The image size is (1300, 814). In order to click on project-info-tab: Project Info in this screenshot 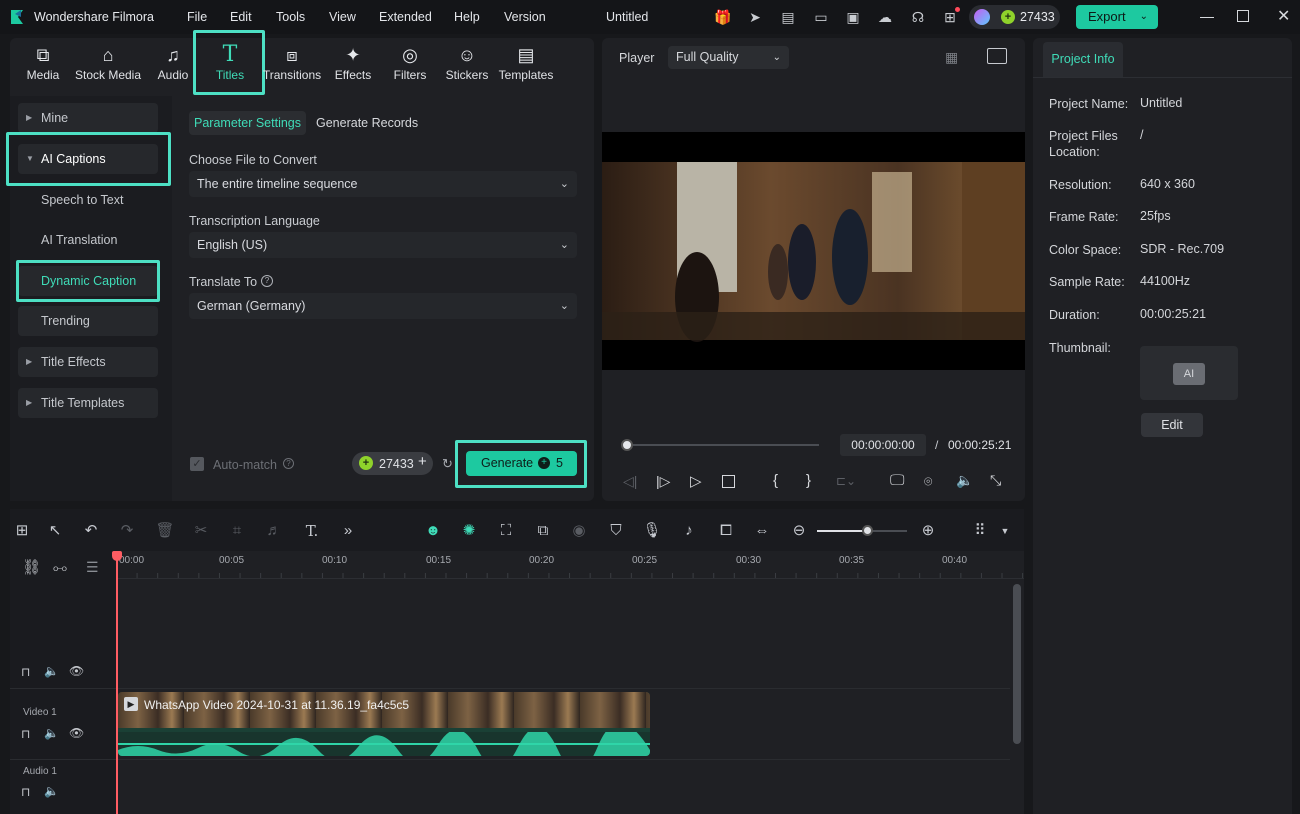, I will do `click(1083, 59)`.